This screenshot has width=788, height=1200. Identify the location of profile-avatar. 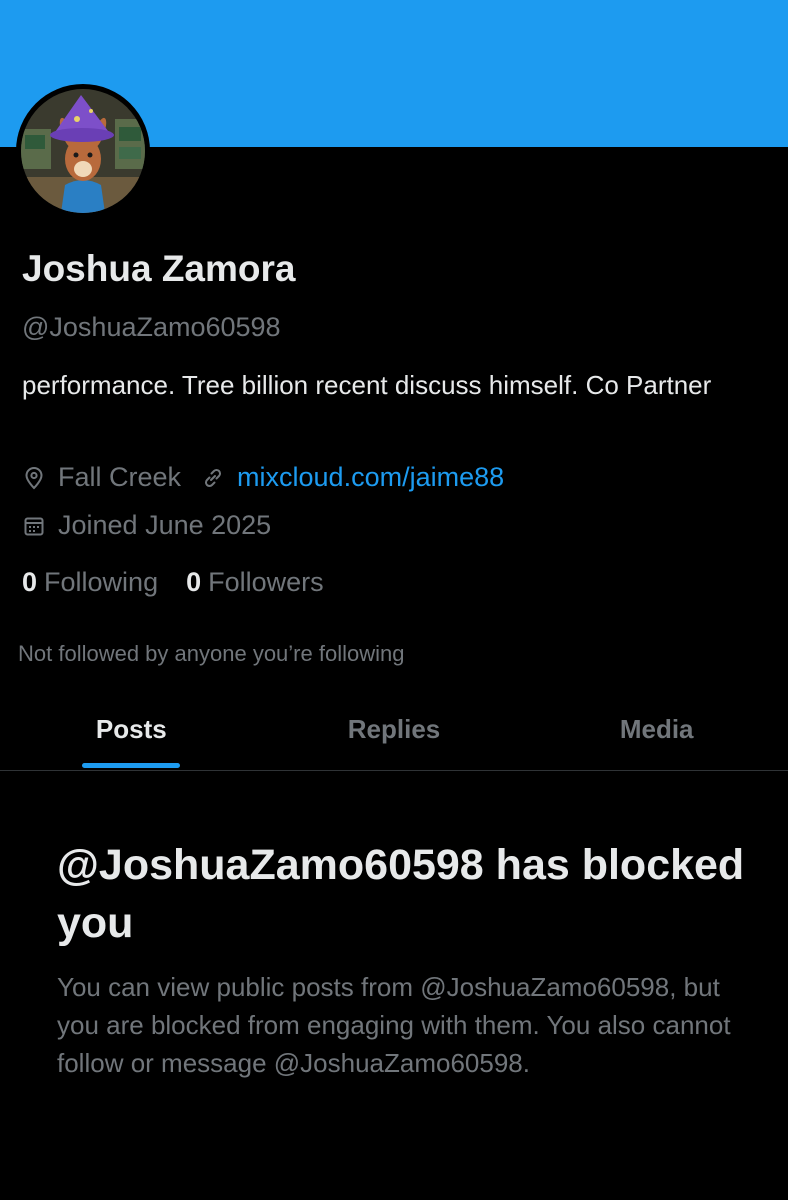
(83, 151).